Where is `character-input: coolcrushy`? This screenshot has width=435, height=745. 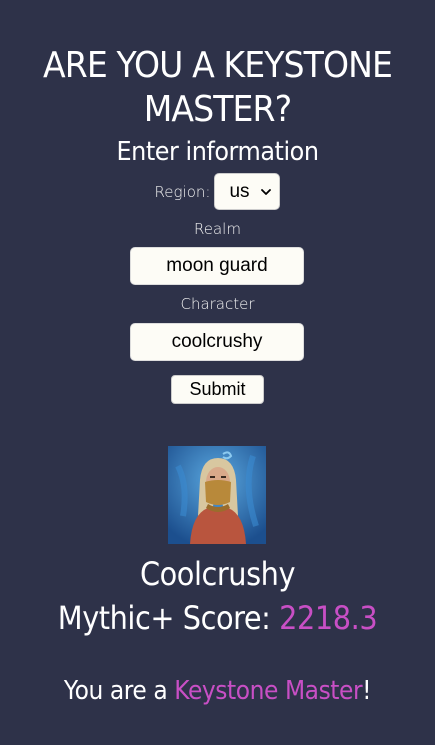 character-input: coolcrushy is located at coordinates (217, 342).